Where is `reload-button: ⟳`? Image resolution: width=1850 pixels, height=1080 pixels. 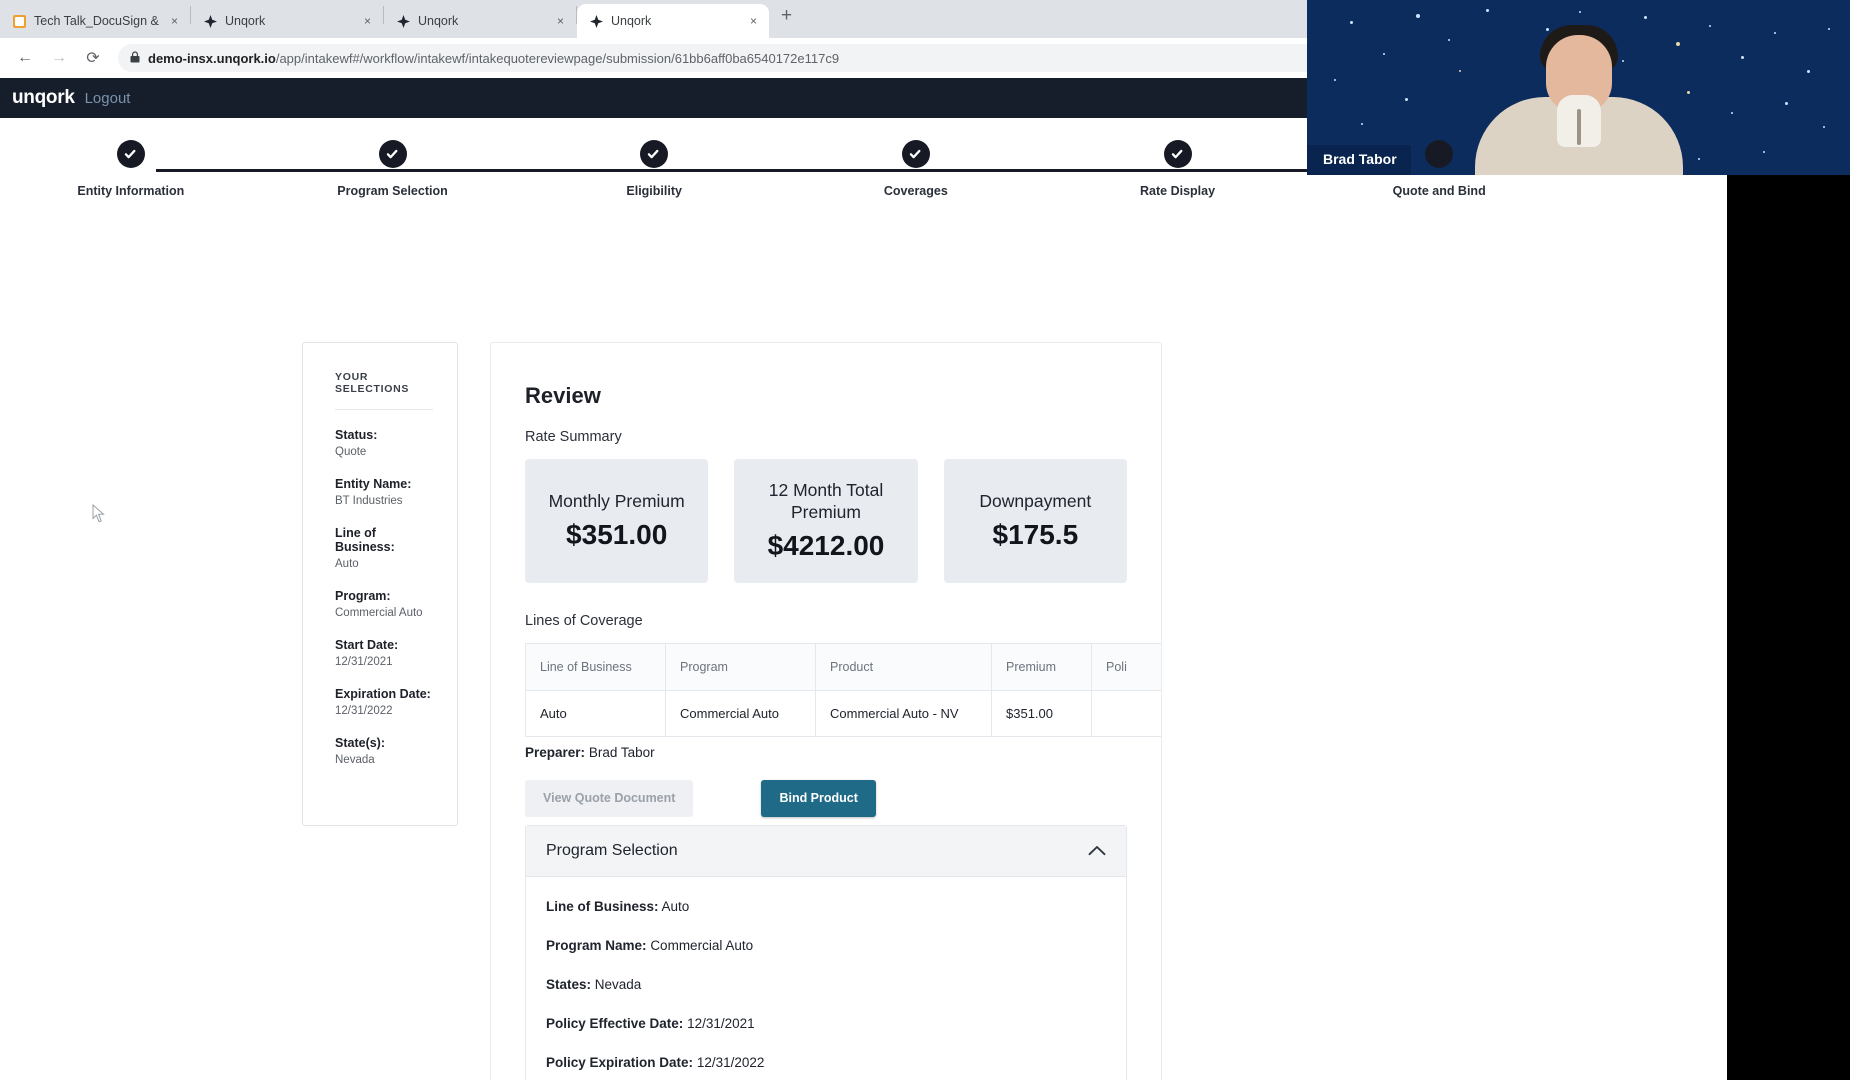
reload-button: ⟳ is located at coordinates (93, 58).